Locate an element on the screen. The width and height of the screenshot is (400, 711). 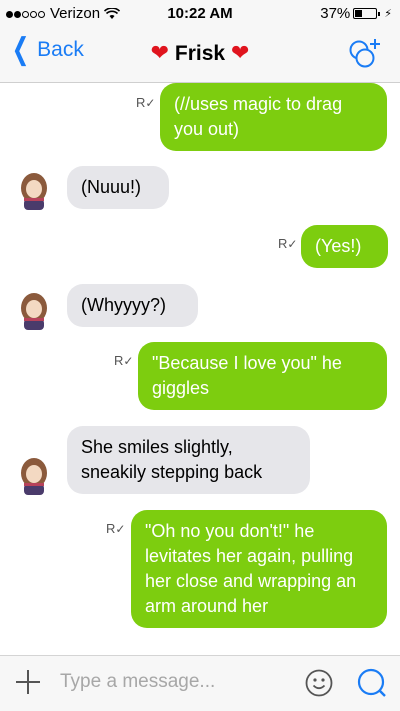
emoji-icon is located at coordinates (319, 683).